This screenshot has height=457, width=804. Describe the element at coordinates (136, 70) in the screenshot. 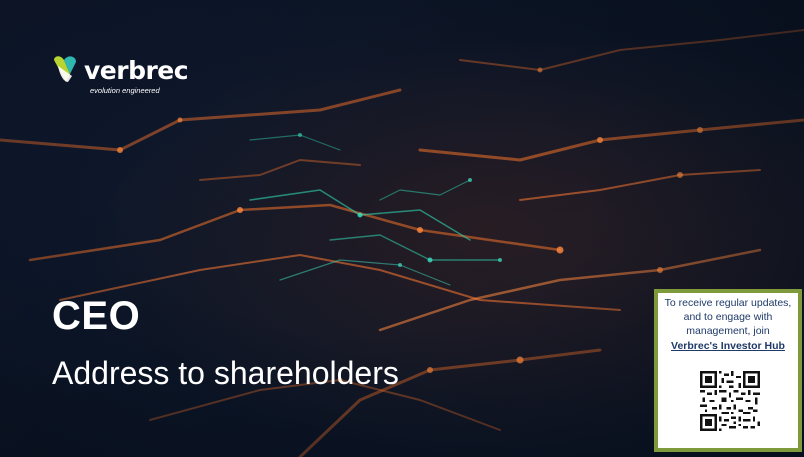

I see `logo-wordmark: verbrec` at that location.